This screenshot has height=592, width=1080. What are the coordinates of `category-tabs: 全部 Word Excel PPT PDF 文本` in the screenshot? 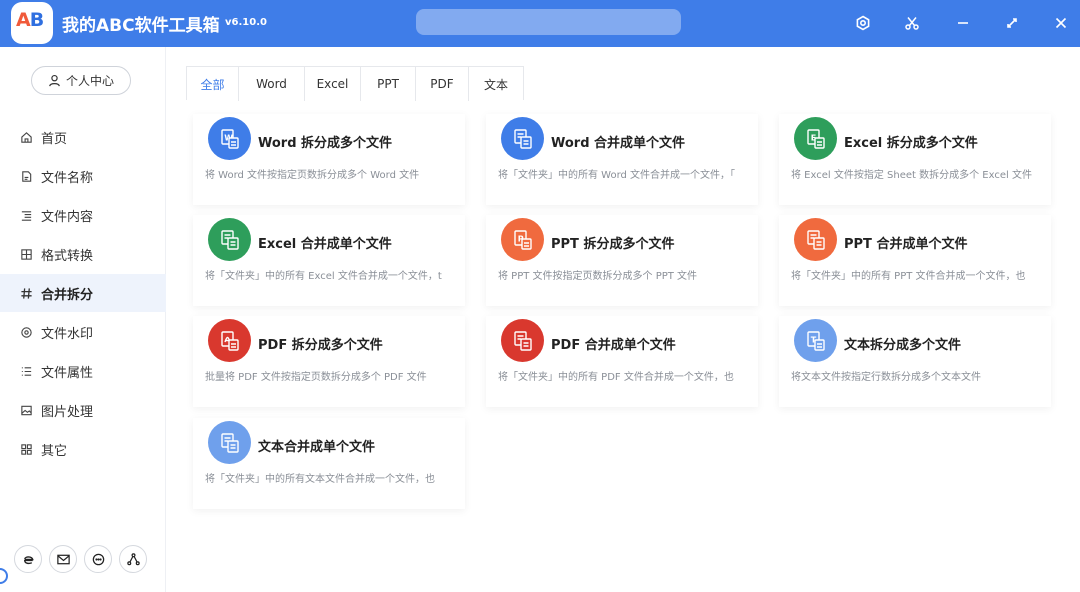 It's located at (355, 83).